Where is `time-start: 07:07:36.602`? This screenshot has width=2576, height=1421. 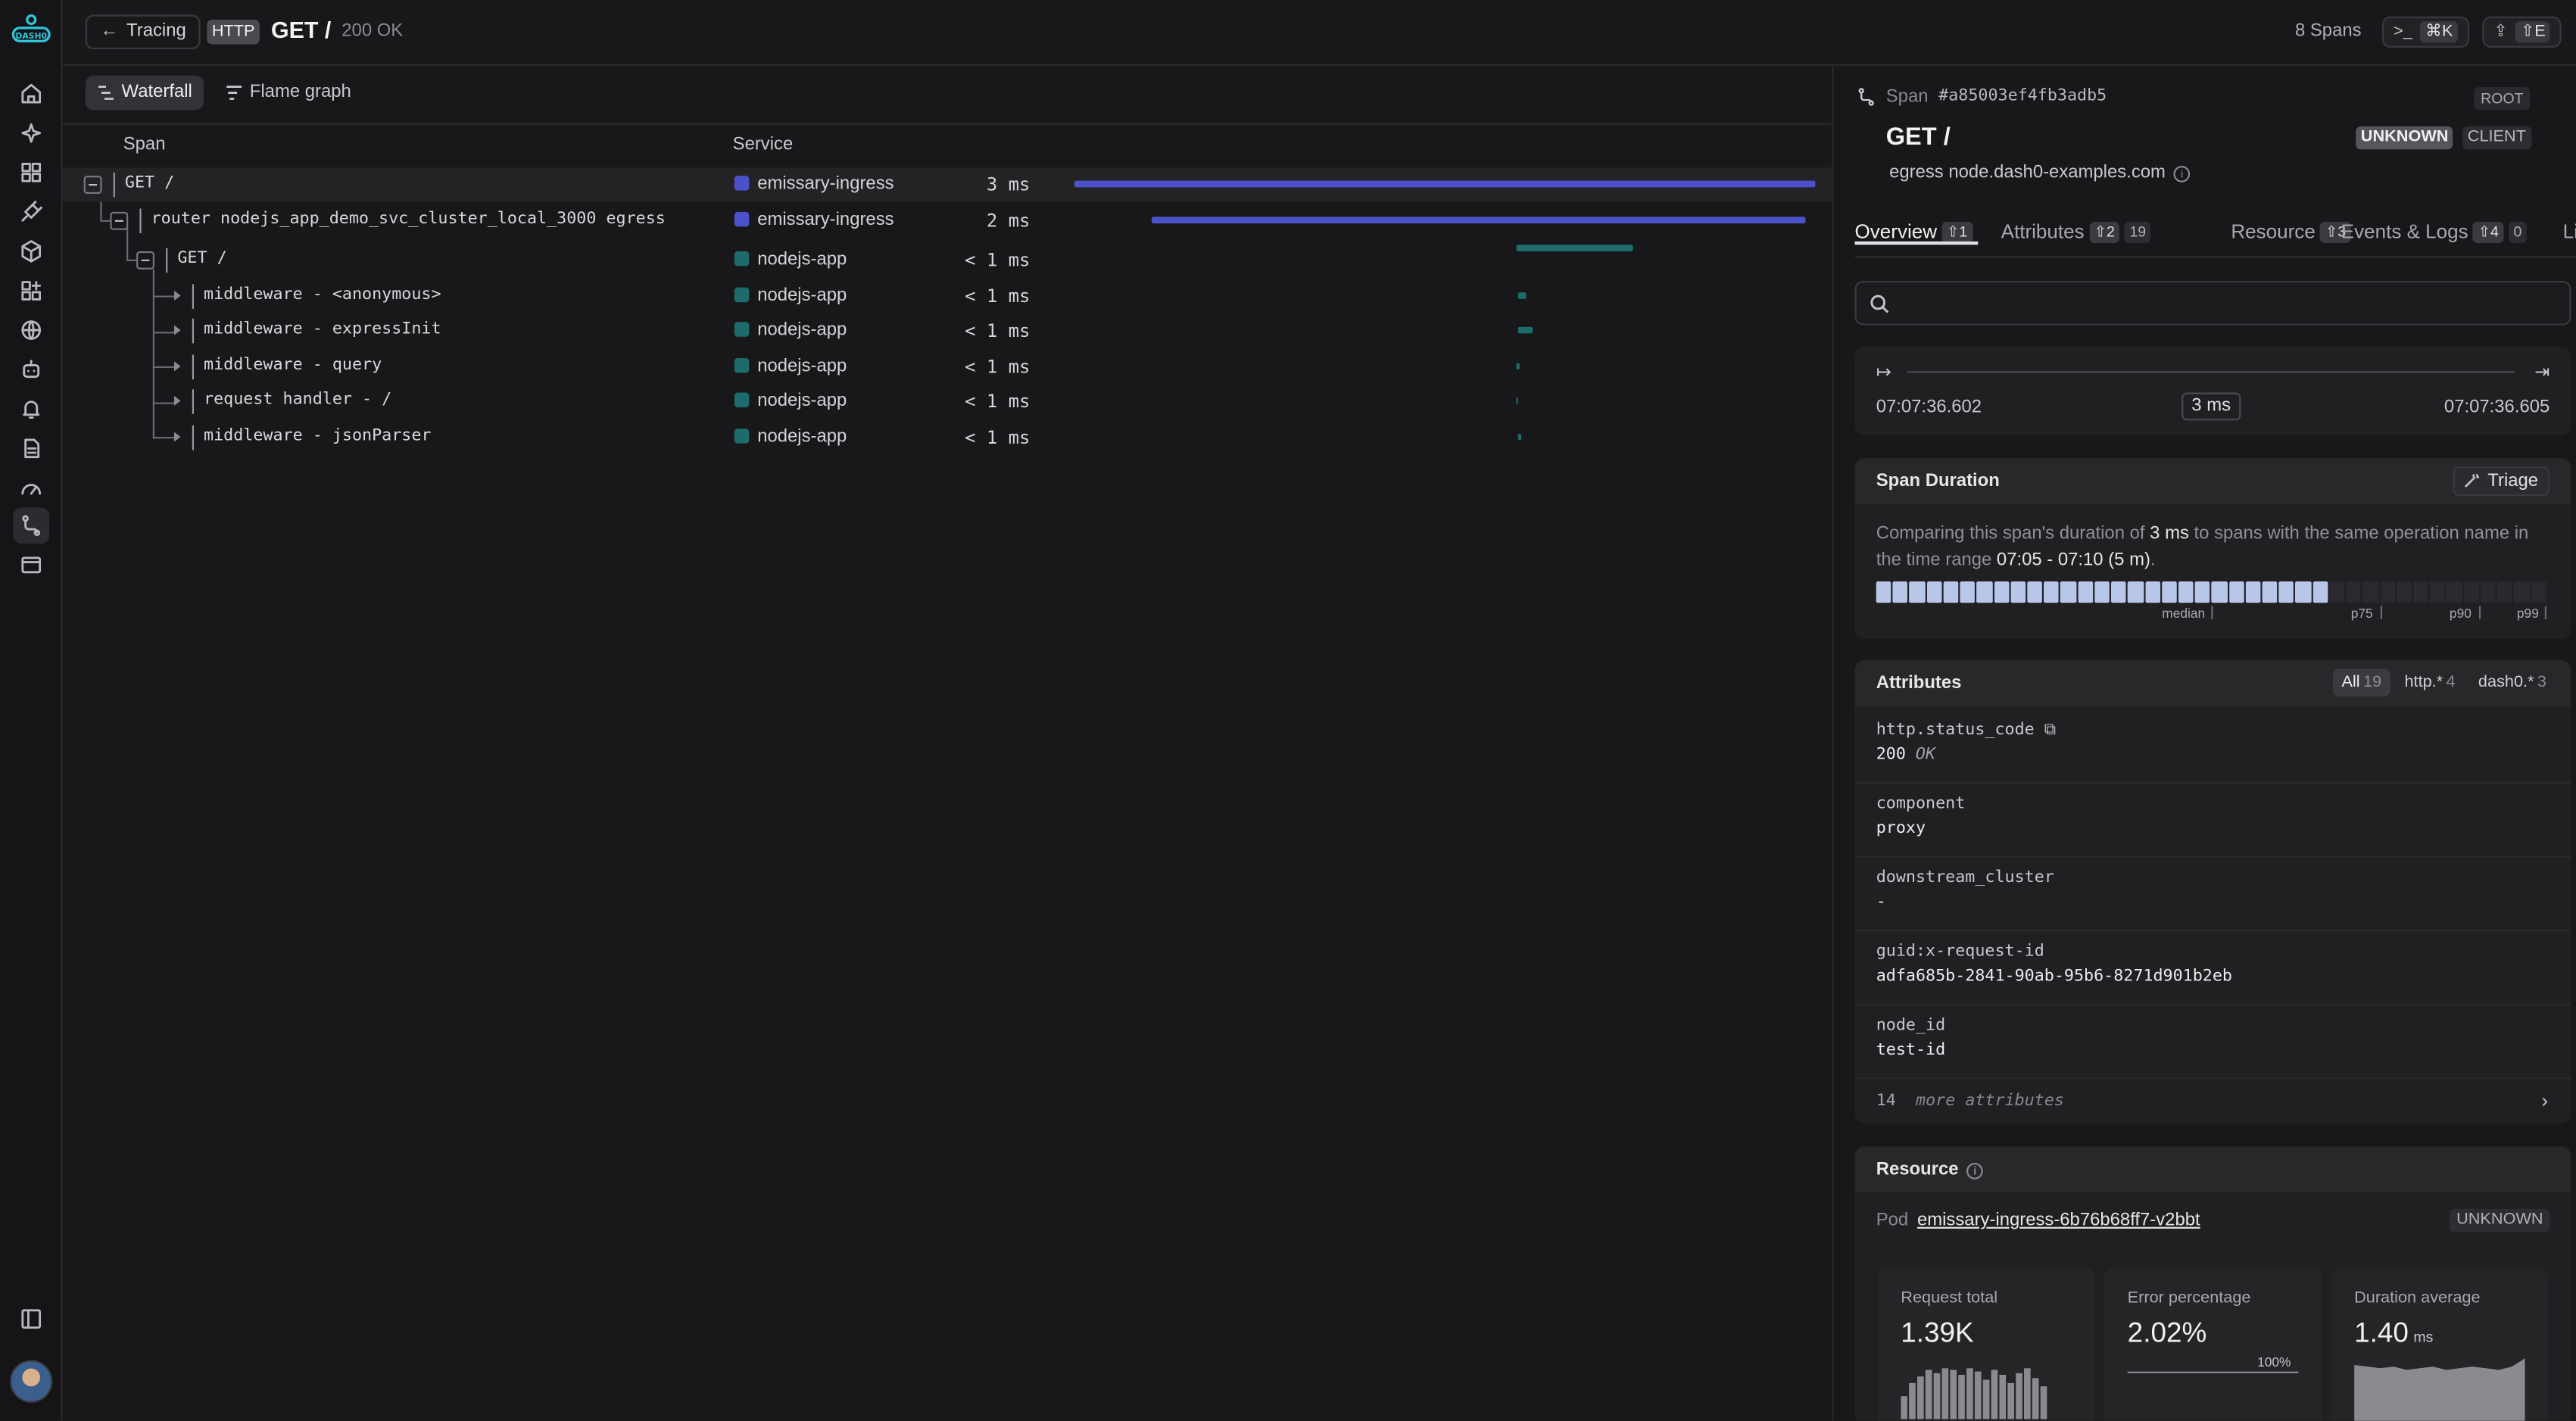
time-start: 07:07:36.602 is located at coordinates (1929, 407).